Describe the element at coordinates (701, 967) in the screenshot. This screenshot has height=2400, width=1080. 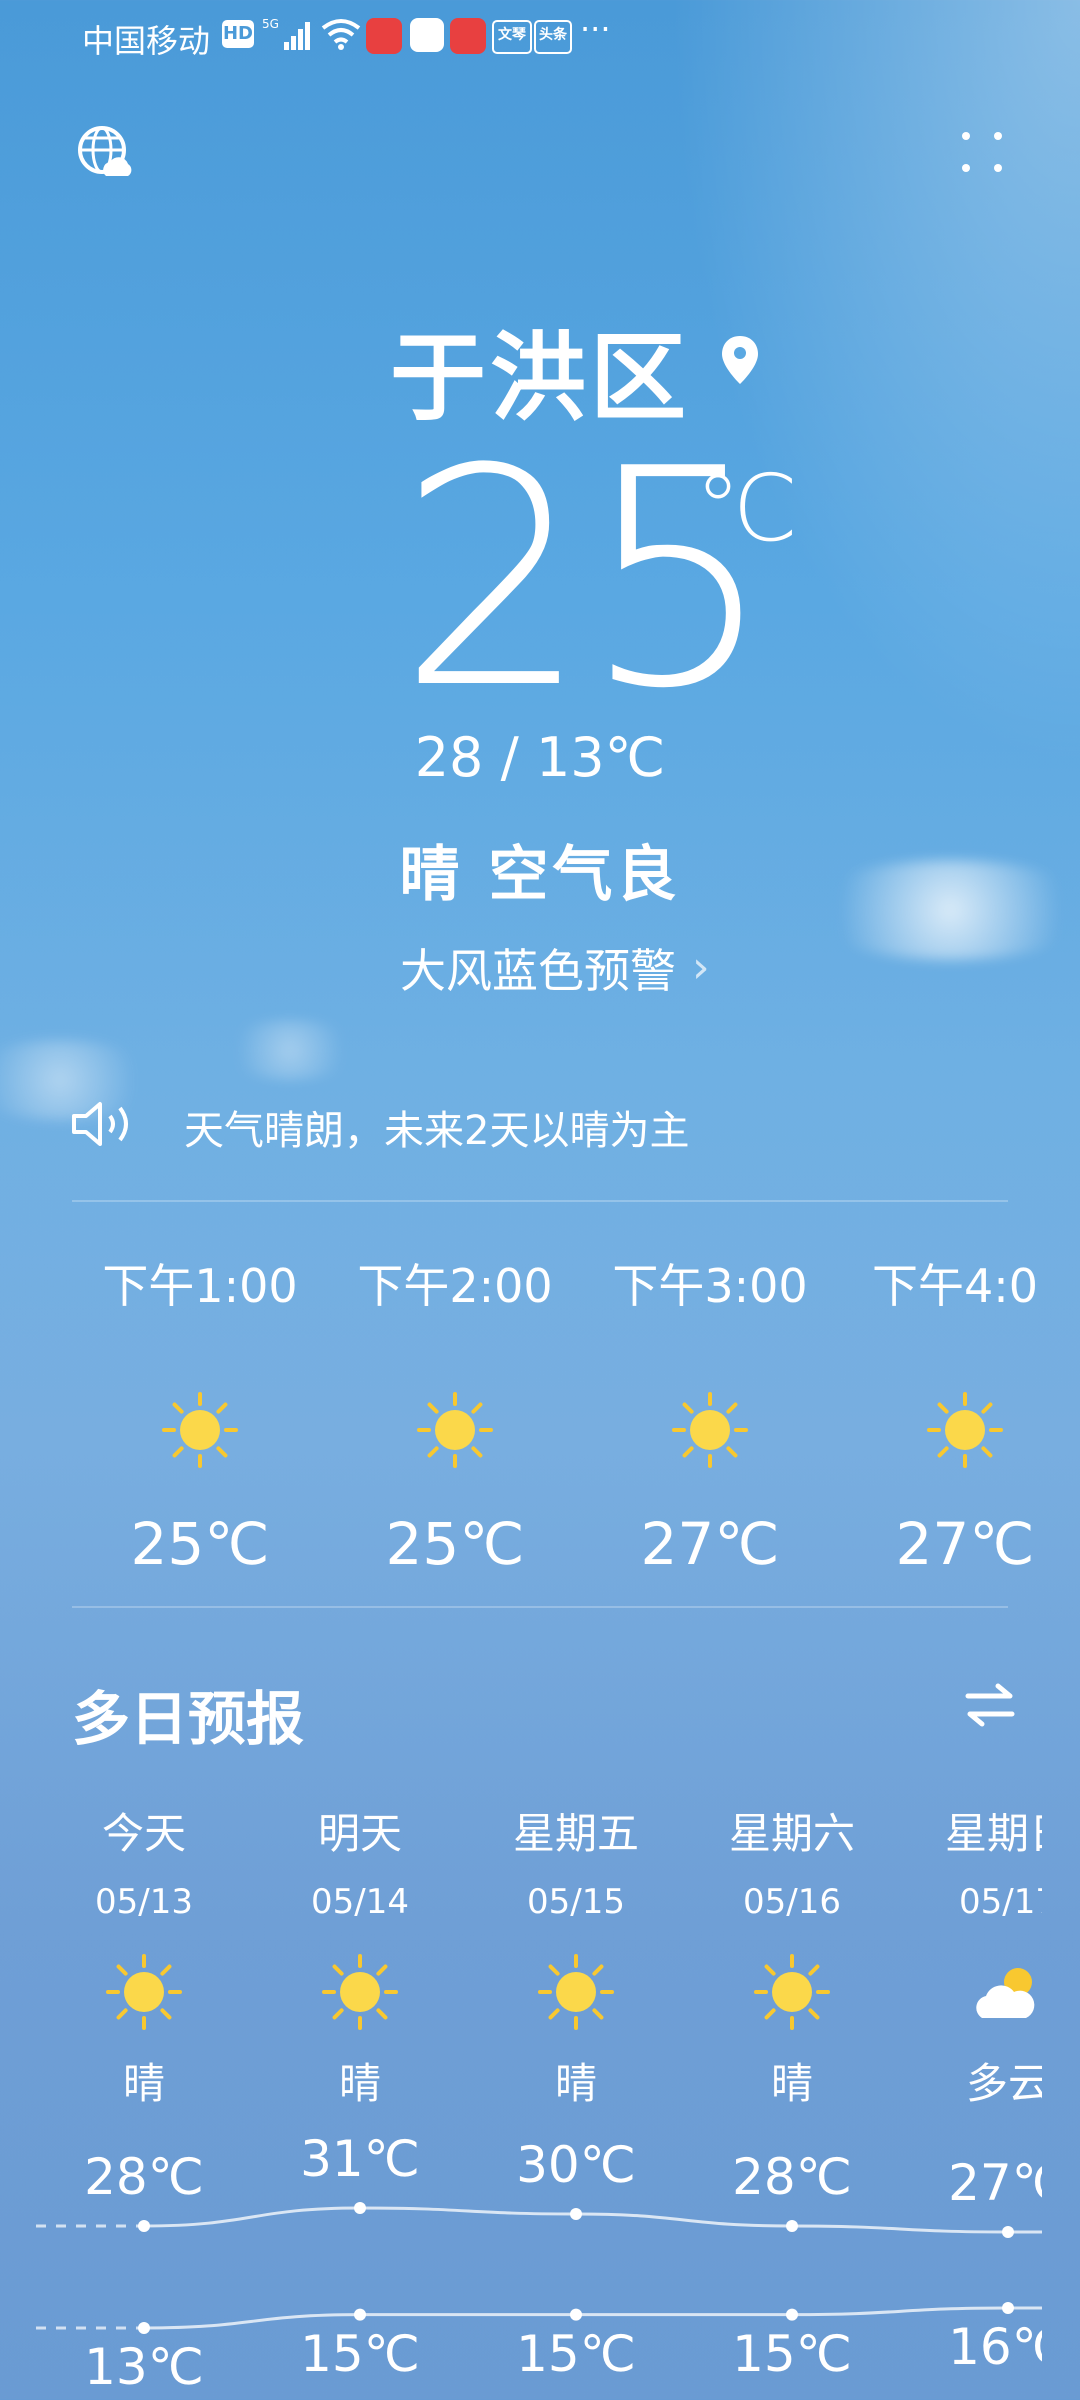
I see `chevron-right-icon: ›` at that location.